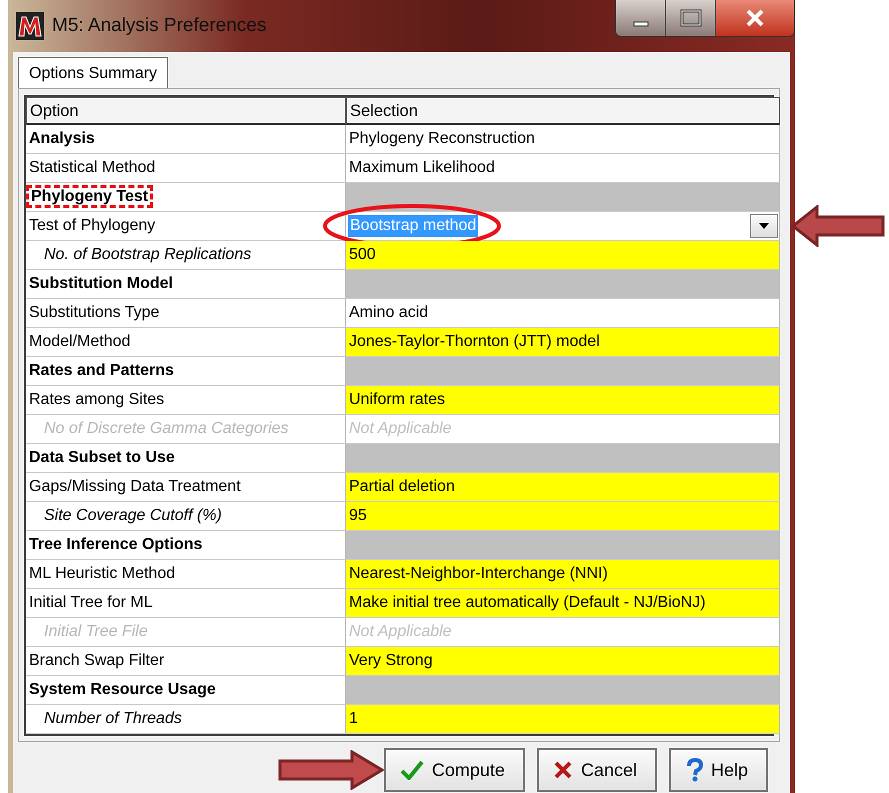  Describe the element at coordinates (596, 770) in the screenshot. I see `dialog-button: Cancel` at that location.